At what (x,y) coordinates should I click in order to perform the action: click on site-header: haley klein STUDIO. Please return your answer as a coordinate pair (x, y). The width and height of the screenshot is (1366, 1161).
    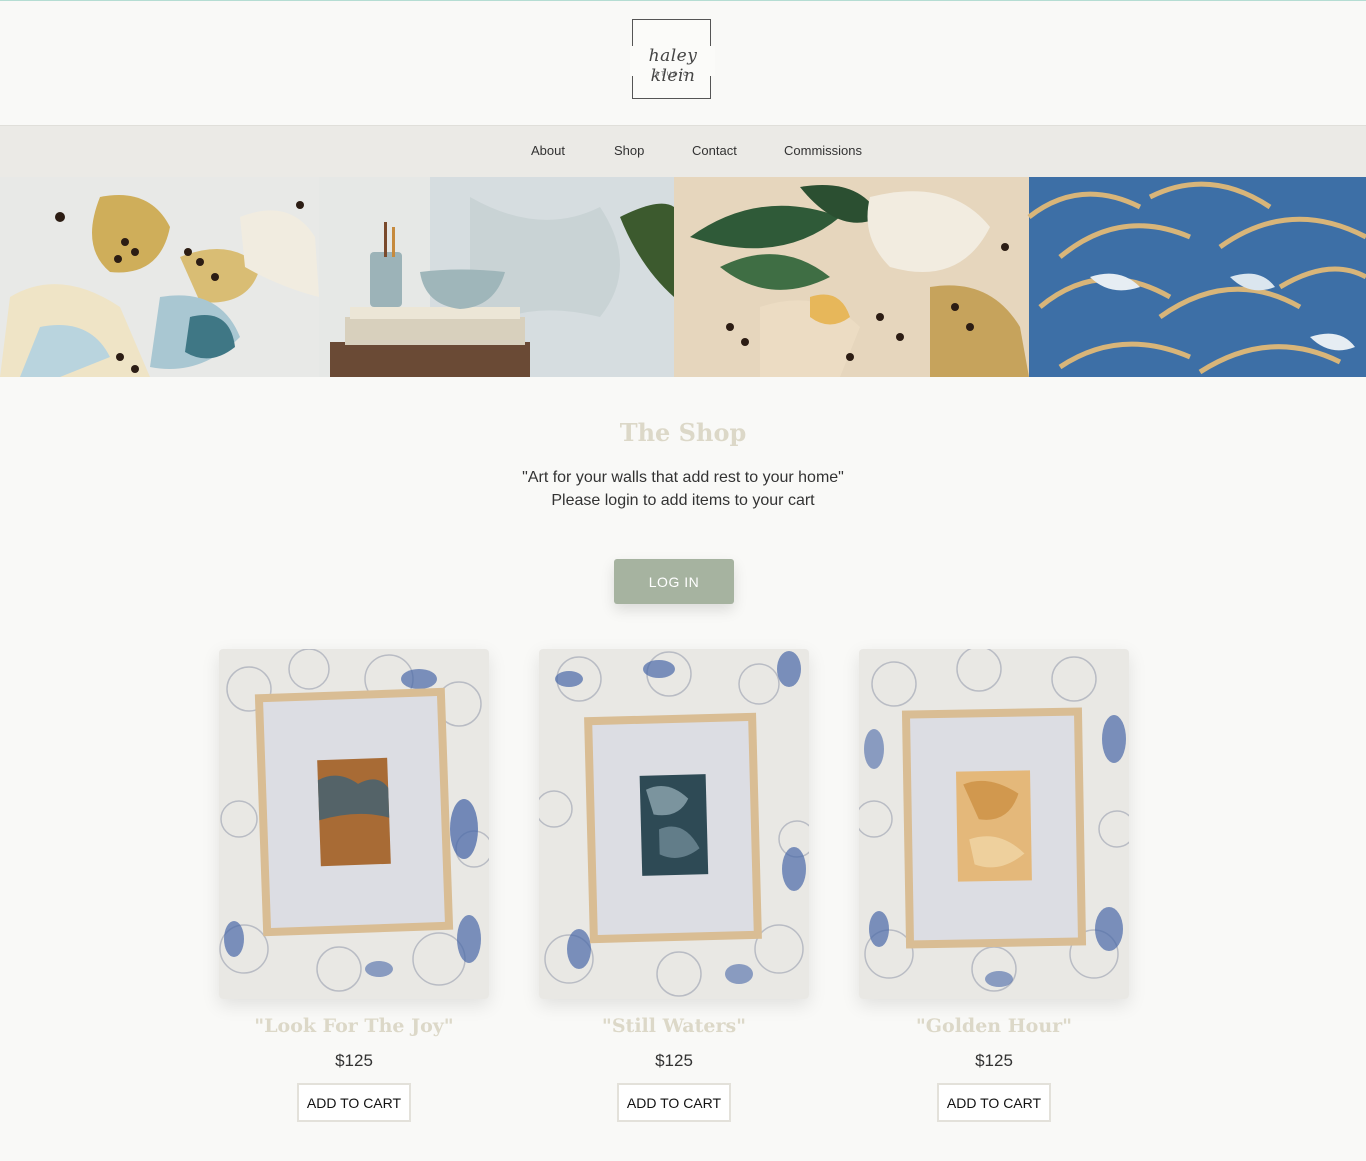
    Looking at the image, I should click on (683, 63).